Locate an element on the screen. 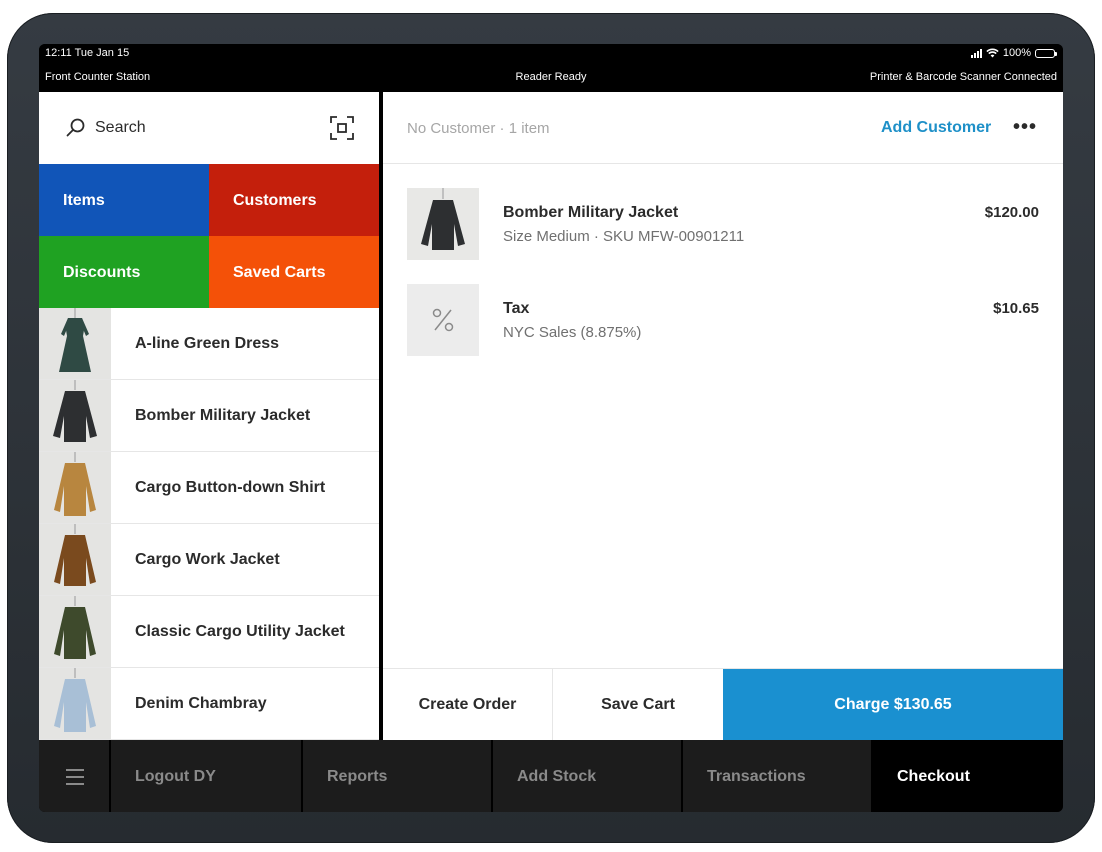  item-name: A-line Green Dress is located at coordinates (207, 343).